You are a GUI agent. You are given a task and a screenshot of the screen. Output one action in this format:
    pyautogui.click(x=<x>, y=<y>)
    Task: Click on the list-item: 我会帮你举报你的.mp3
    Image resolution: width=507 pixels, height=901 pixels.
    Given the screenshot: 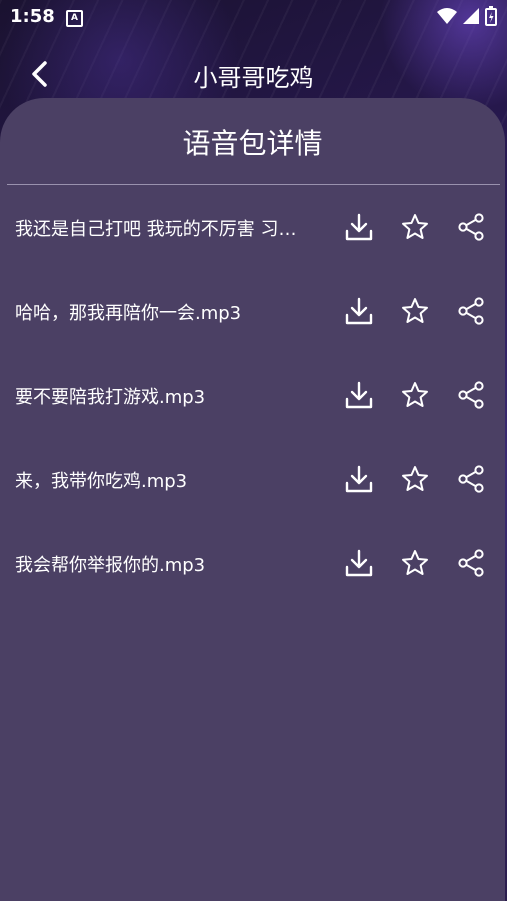 What is the action you would take?
    pyautogui.click(x=252, y=564)
    